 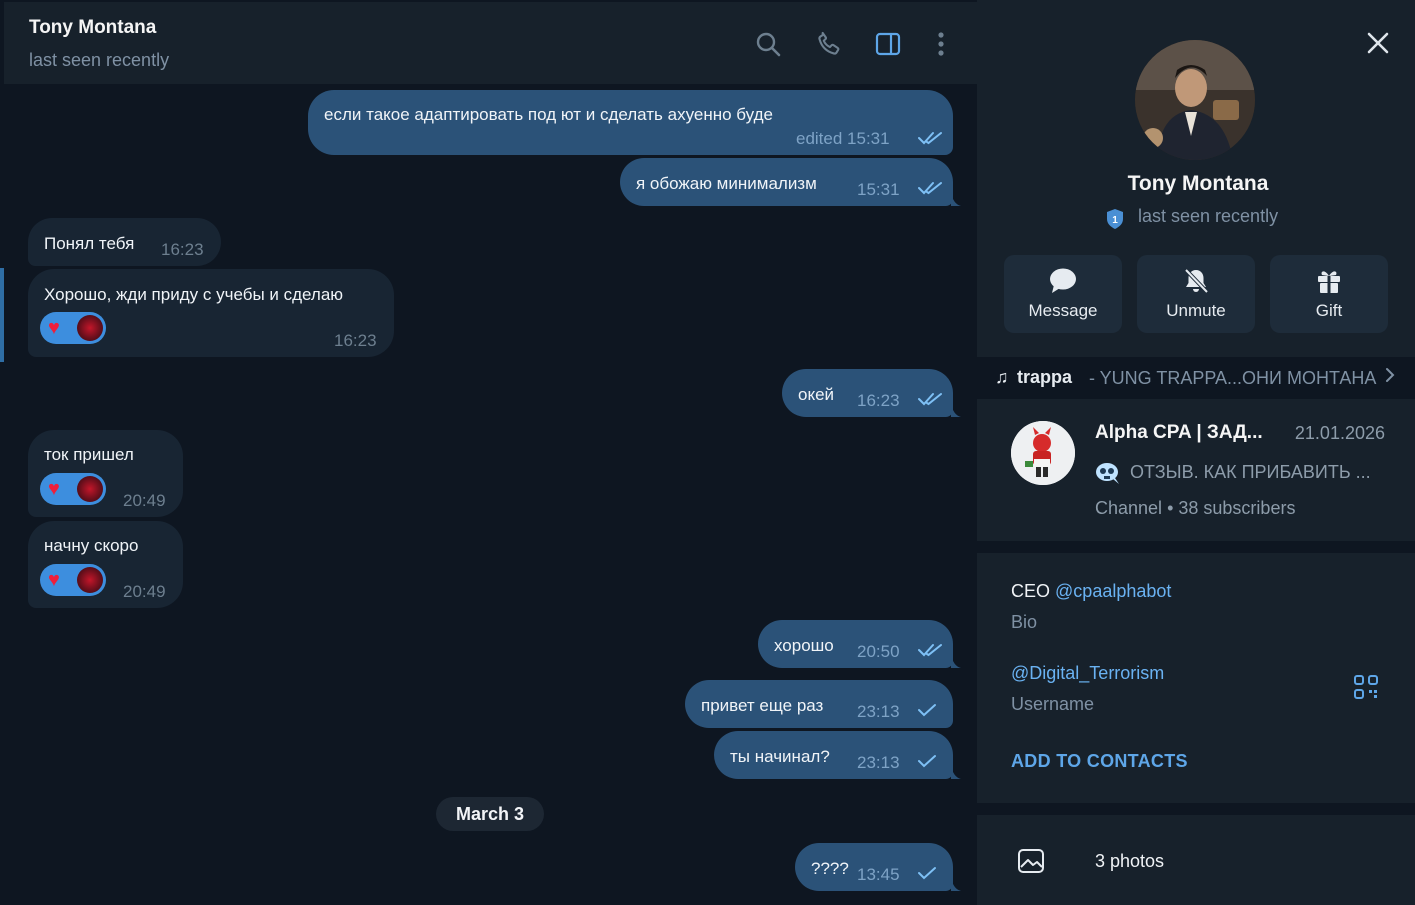 I want to click on message-text: Понял тебя, so click(x=89, y=243).